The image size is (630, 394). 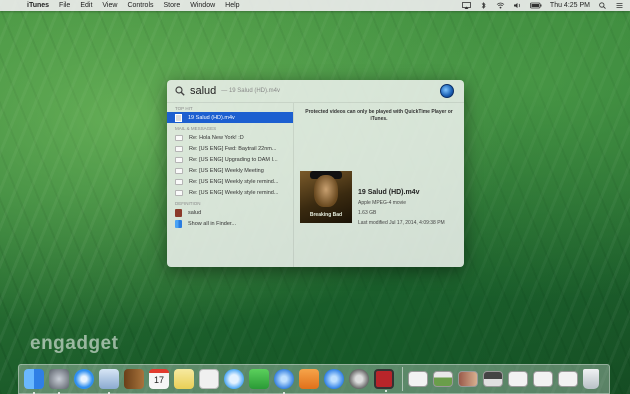 I want to click on apple-menu-icon, so click(x=12, y=5).